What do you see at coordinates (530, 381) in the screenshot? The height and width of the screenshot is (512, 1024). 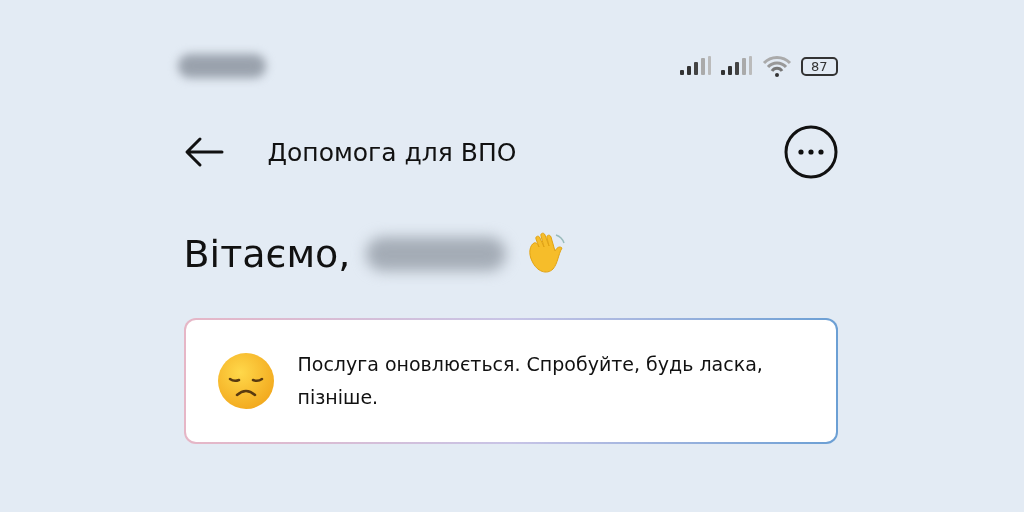 I see `notice-message: Послуга оновлюється. Спробуйте, будь ласка, пізніше.` at bounding box center [530, 381].